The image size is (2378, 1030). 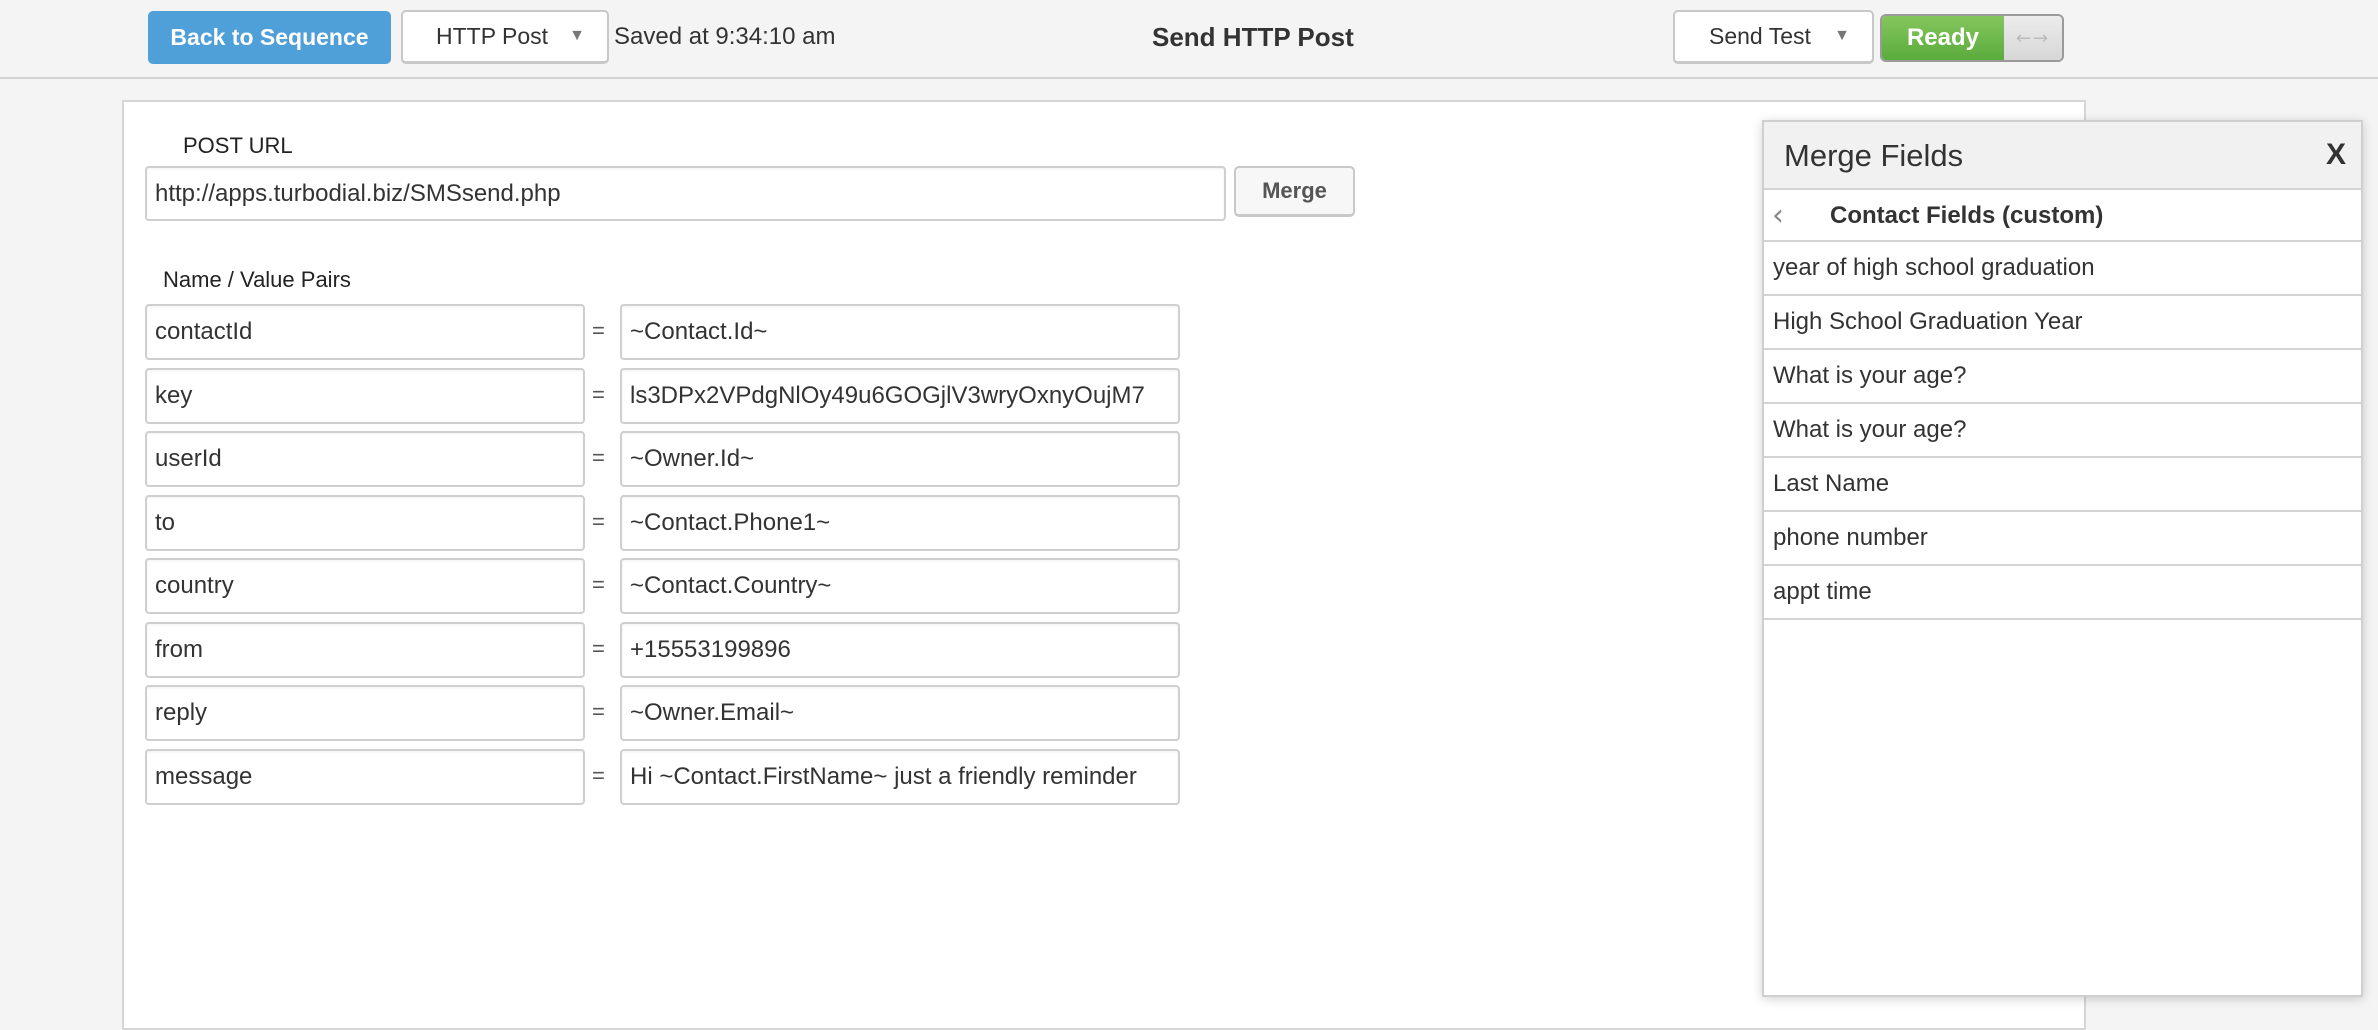 I want to click on pair-value-input: ~Contact.Phone1~, so click(x=900, y=522).